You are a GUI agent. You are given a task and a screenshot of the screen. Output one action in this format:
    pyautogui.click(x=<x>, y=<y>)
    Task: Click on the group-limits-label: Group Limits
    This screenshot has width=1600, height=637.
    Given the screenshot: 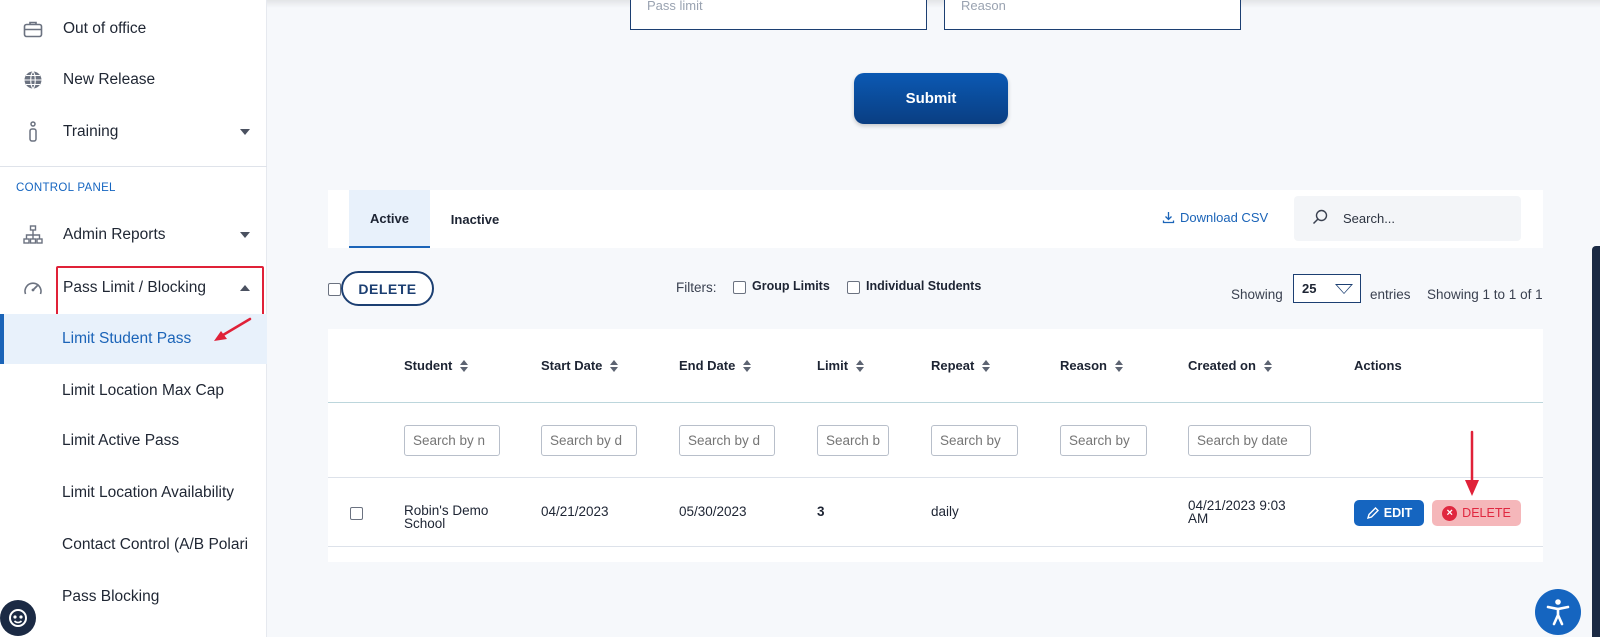 What is the action you would take?
    pyautogui.click(x=791, y=286)
    